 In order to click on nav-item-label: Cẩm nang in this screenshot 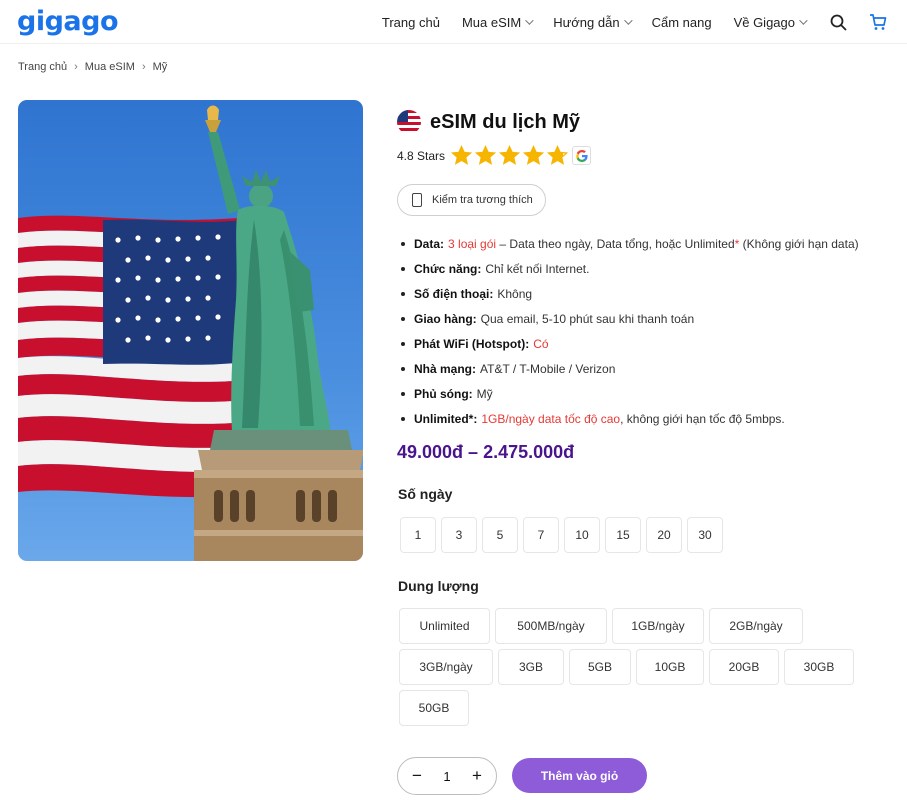, I will do `click(681, 22)`.